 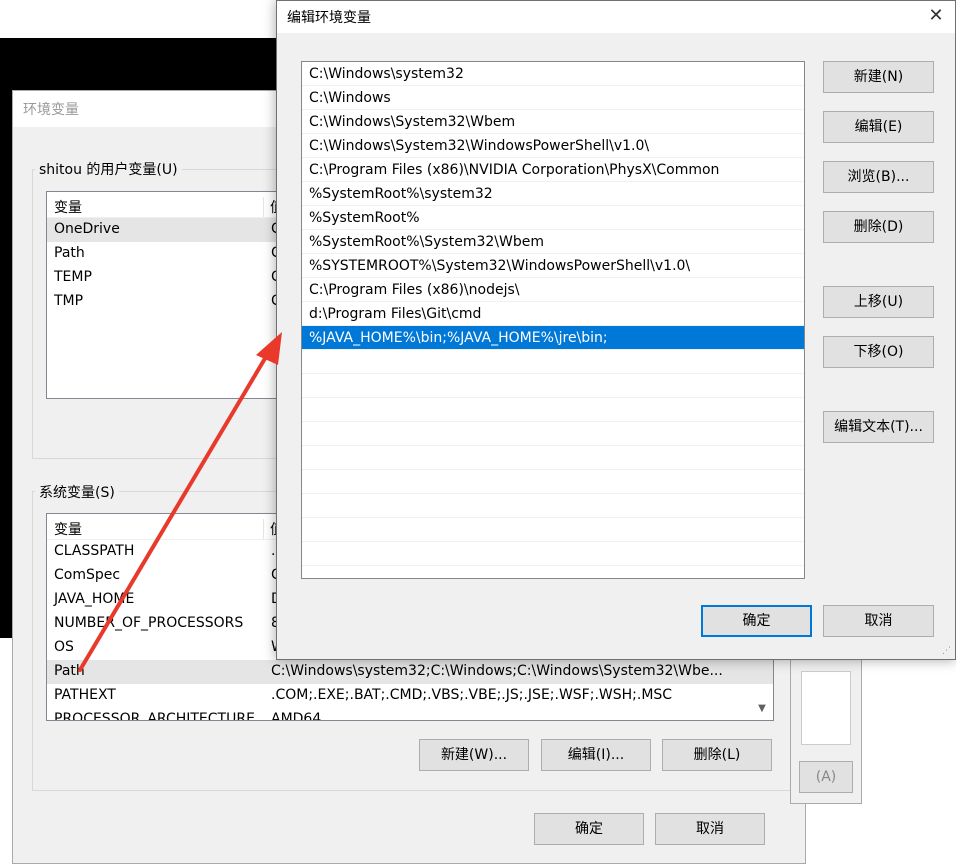 I want to click on annotation-arrow, so click(x=180, y=502).